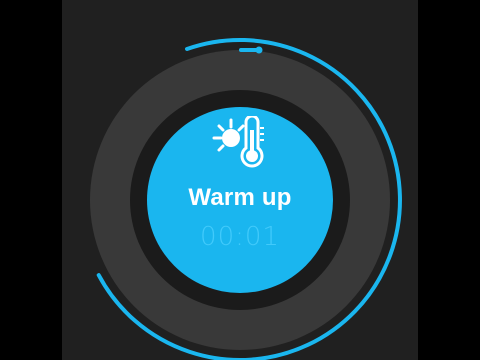 The width and height of the screenshot is (480, 360). What do you see at coordinates (240, 237) in the screenshot?
I see `elapsed-timer: 00:01` at bounding box center [240, 237].